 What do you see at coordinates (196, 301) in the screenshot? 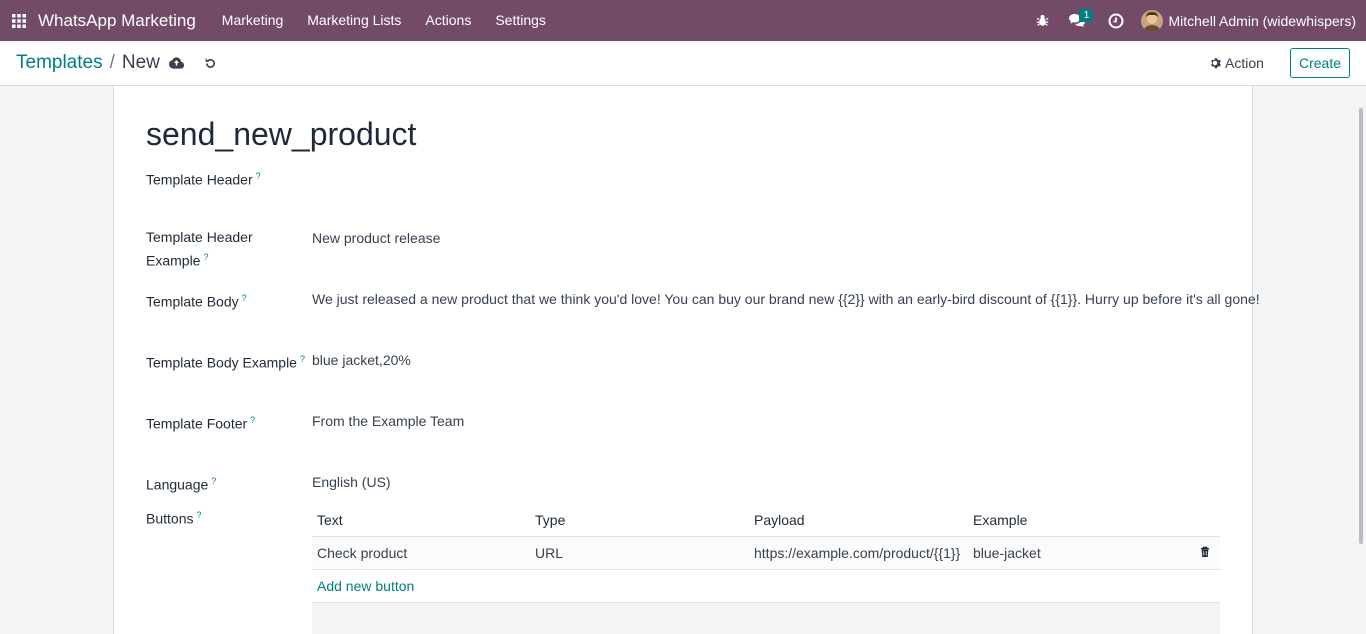
I see `label-template-body: Template Body?` at bounding box center [196, 301].